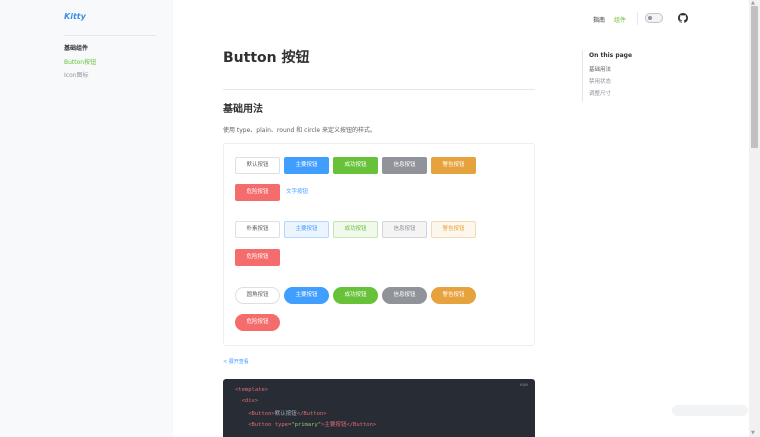 Image resolution: width=760 pixels, height=437 pixels. What do you see at coordinates (582, 76) in the screenshot?
I see `toc-indicator` at bounding box center [582, 76].